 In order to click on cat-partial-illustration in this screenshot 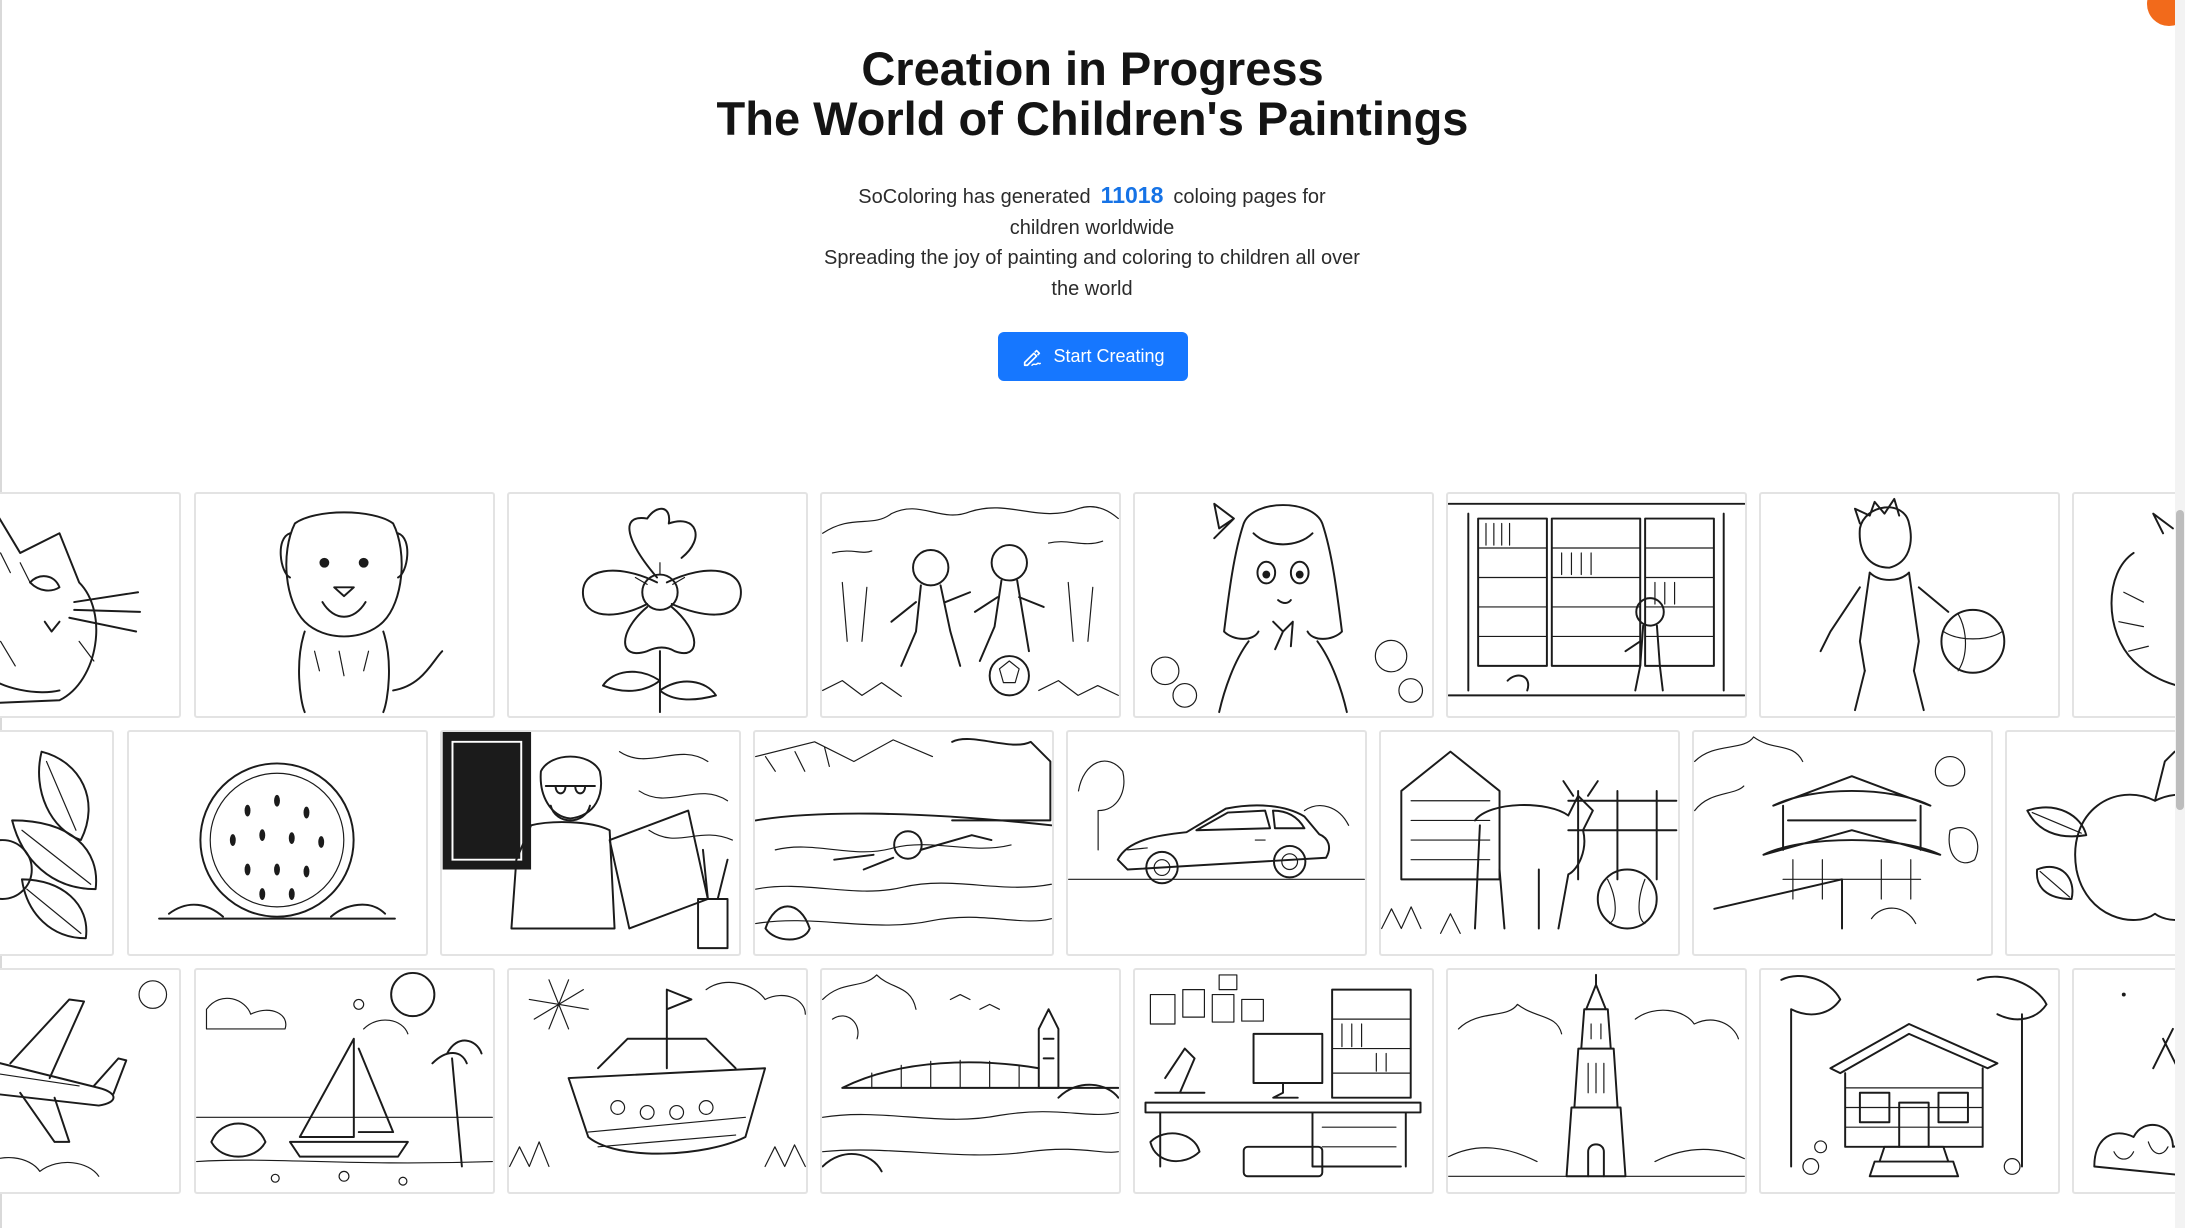, I will do `click(2147, 600)`.